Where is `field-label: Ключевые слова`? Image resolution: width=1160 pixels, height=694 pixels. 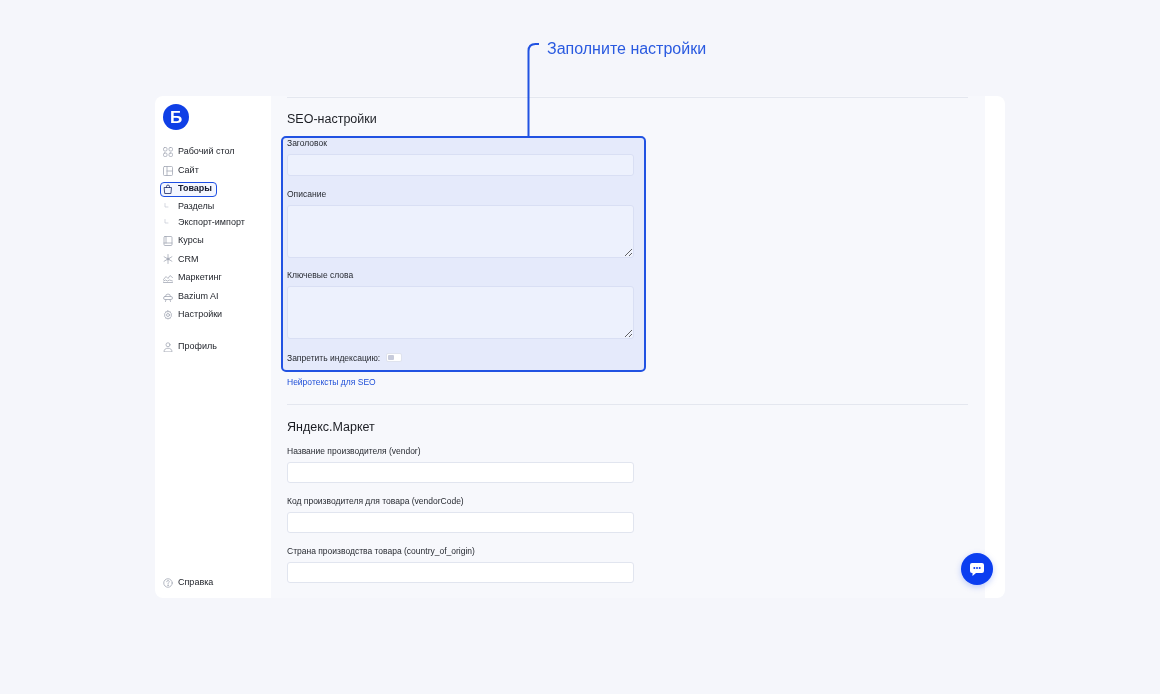
field-label: Ключевые слова is located at coordinates (321, 275).